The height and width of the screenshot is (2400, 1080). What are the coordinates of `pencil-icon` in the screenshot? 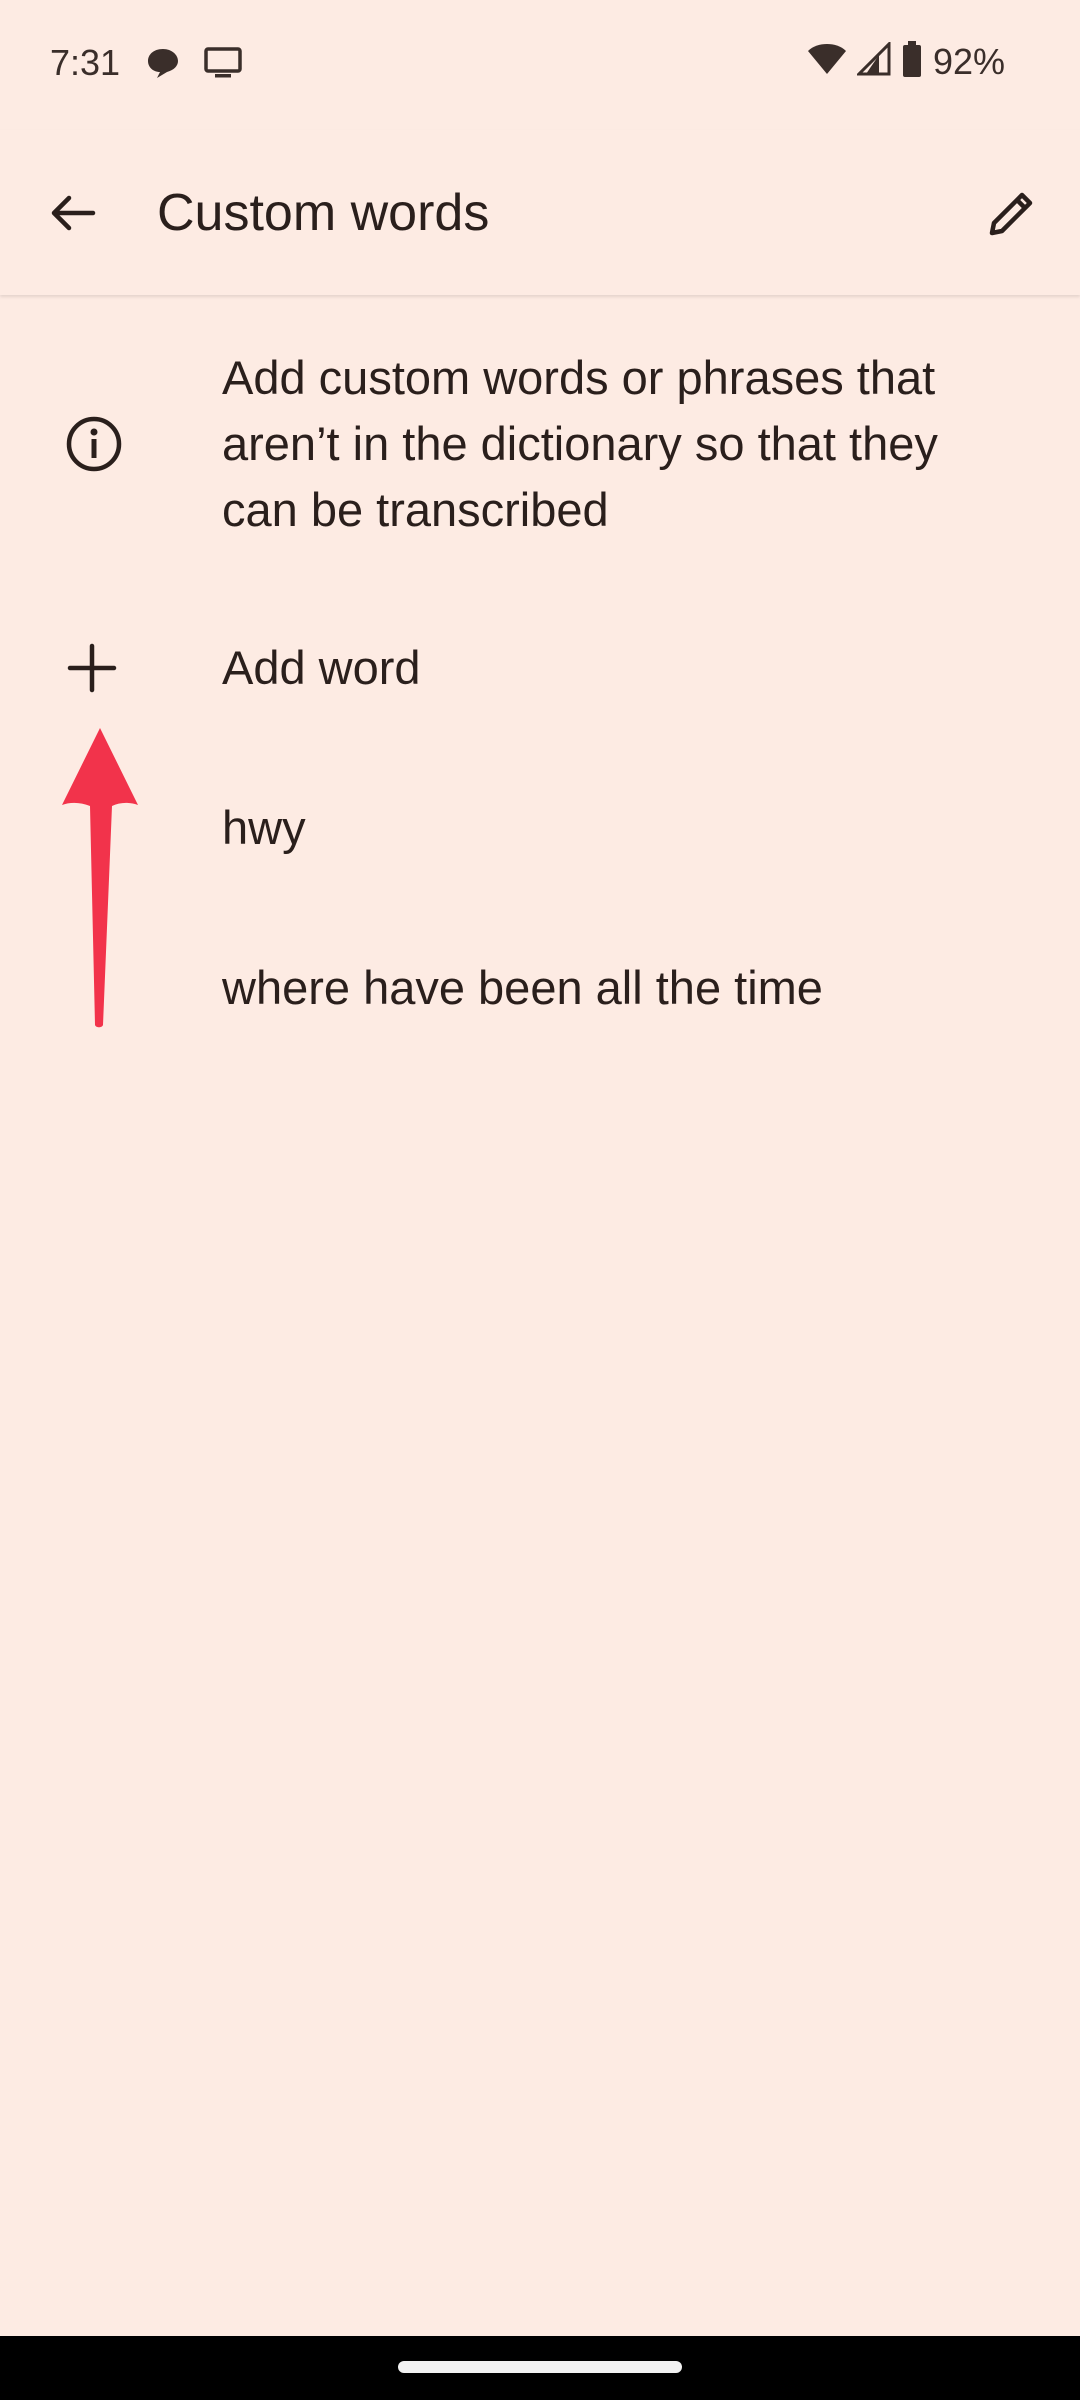 It's located at (1011, 214).